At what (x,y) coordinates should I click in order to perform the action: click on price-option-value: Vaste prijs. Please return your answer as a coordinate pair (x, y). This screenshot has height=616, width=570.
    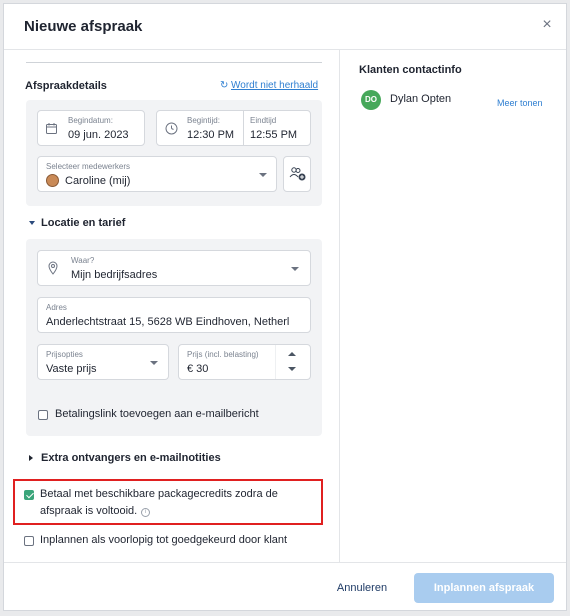
    Looking at the image, I should click on (71, 369).